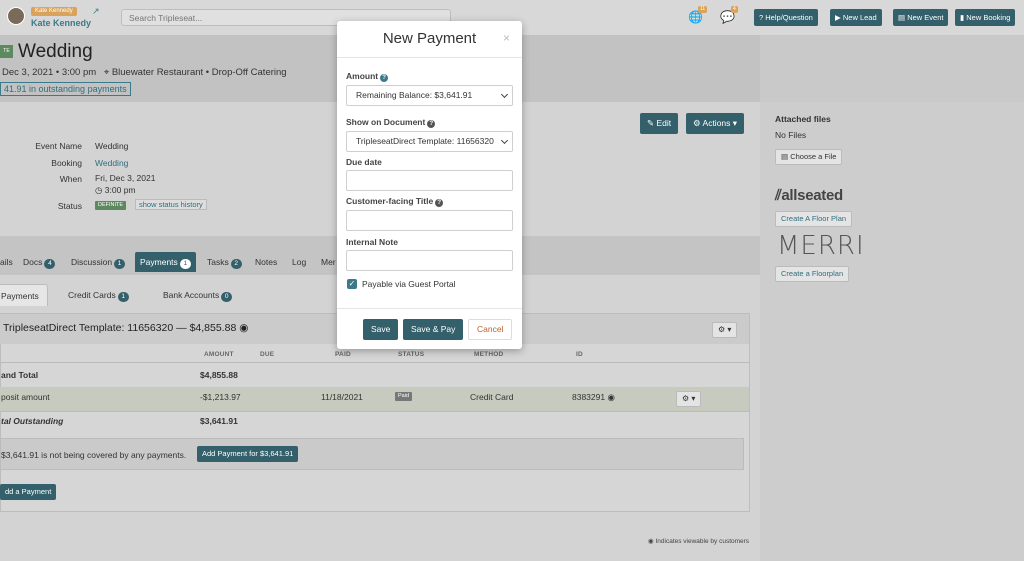 This screenshot has width=1024, height=561. Describe the element at coordinates (429, 141) in the screenshot. I see `document-select: TripleseatDirect Template: 11656320` at that location.